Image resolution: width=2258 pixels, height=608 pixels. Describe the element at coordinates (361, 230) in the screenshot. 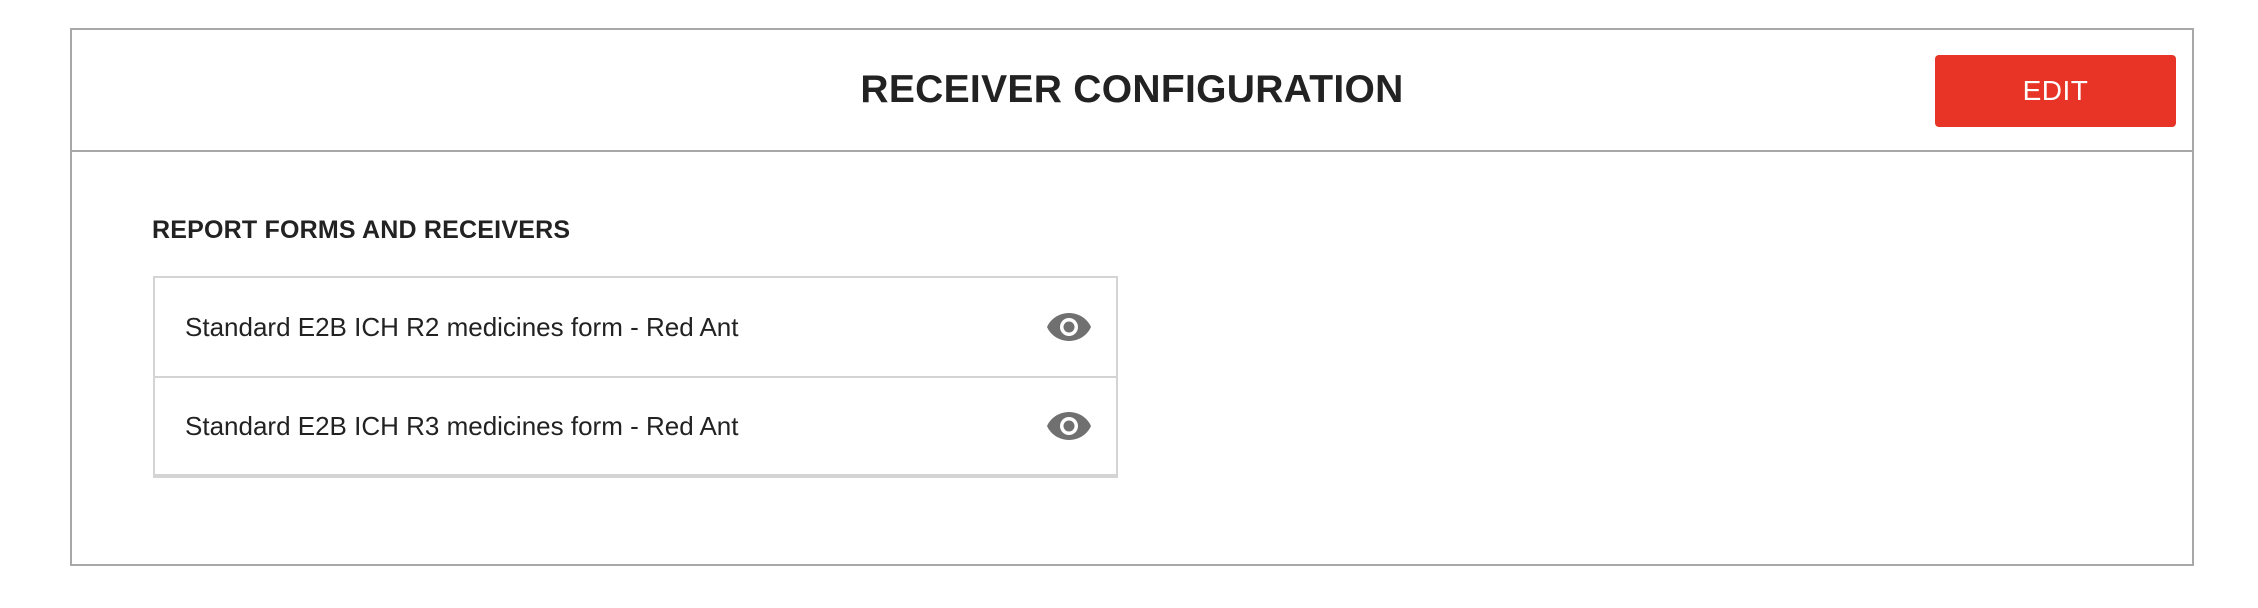

I see `section-heading: REPORT FORMS AND RECEIVERS` at that location.